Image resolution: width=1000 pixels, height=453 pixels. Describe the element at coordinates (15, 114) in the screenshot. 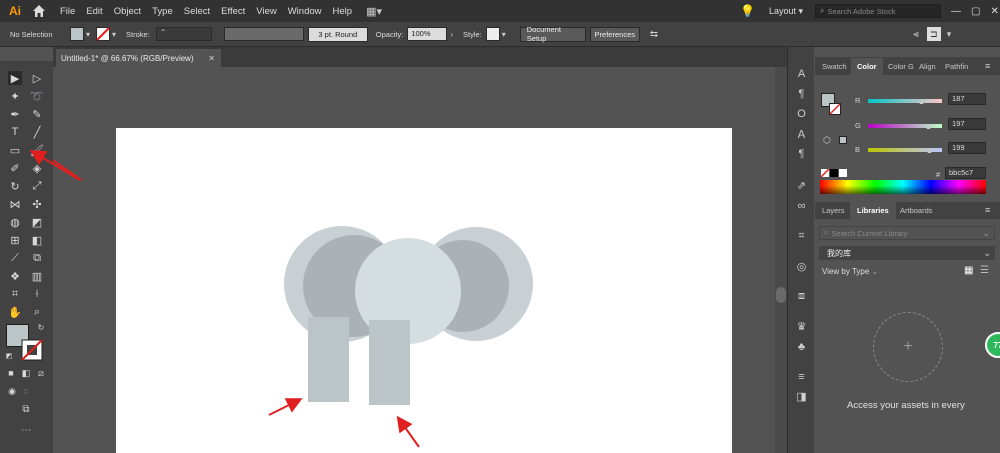

I see `pen-tool-icon: ✒` at that location.